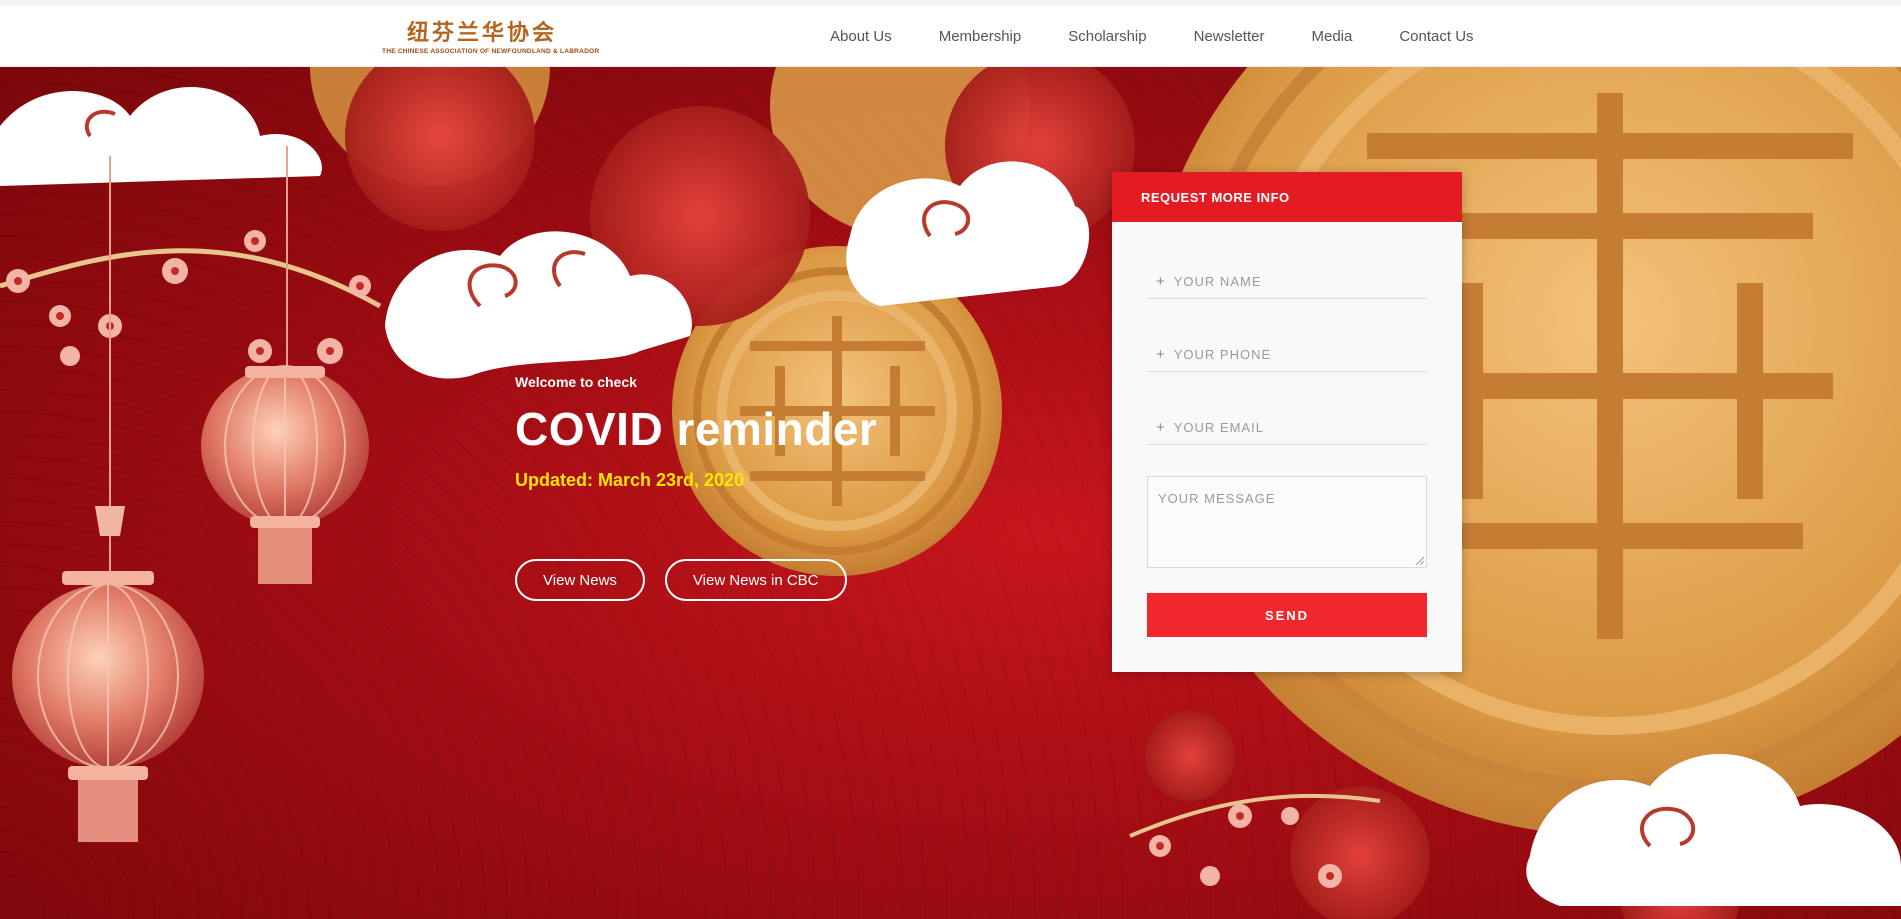 The width and height of the screenshot is (1901, 919). I want to click on resize-handle-icon, so click(1419, 560).